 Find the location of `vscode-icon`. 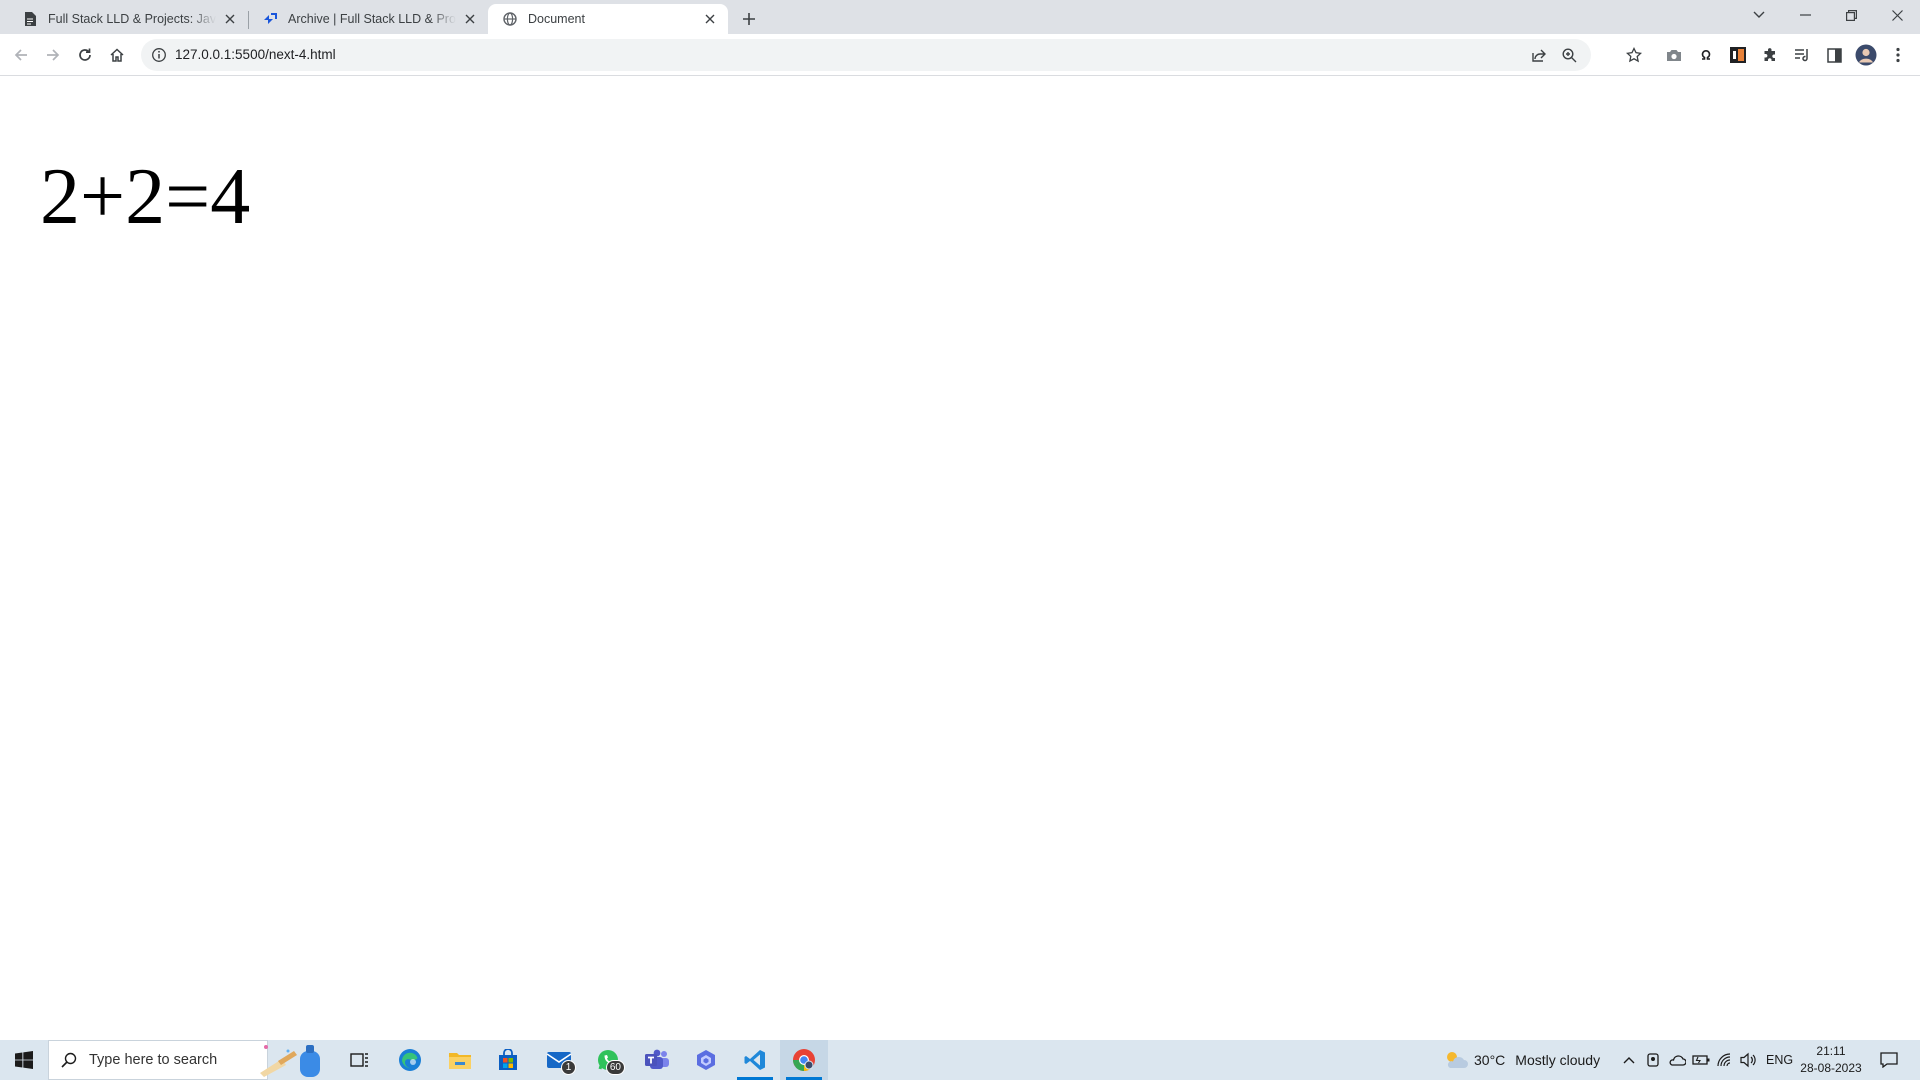

vscode-icon is located at coordinates (755, 1060).